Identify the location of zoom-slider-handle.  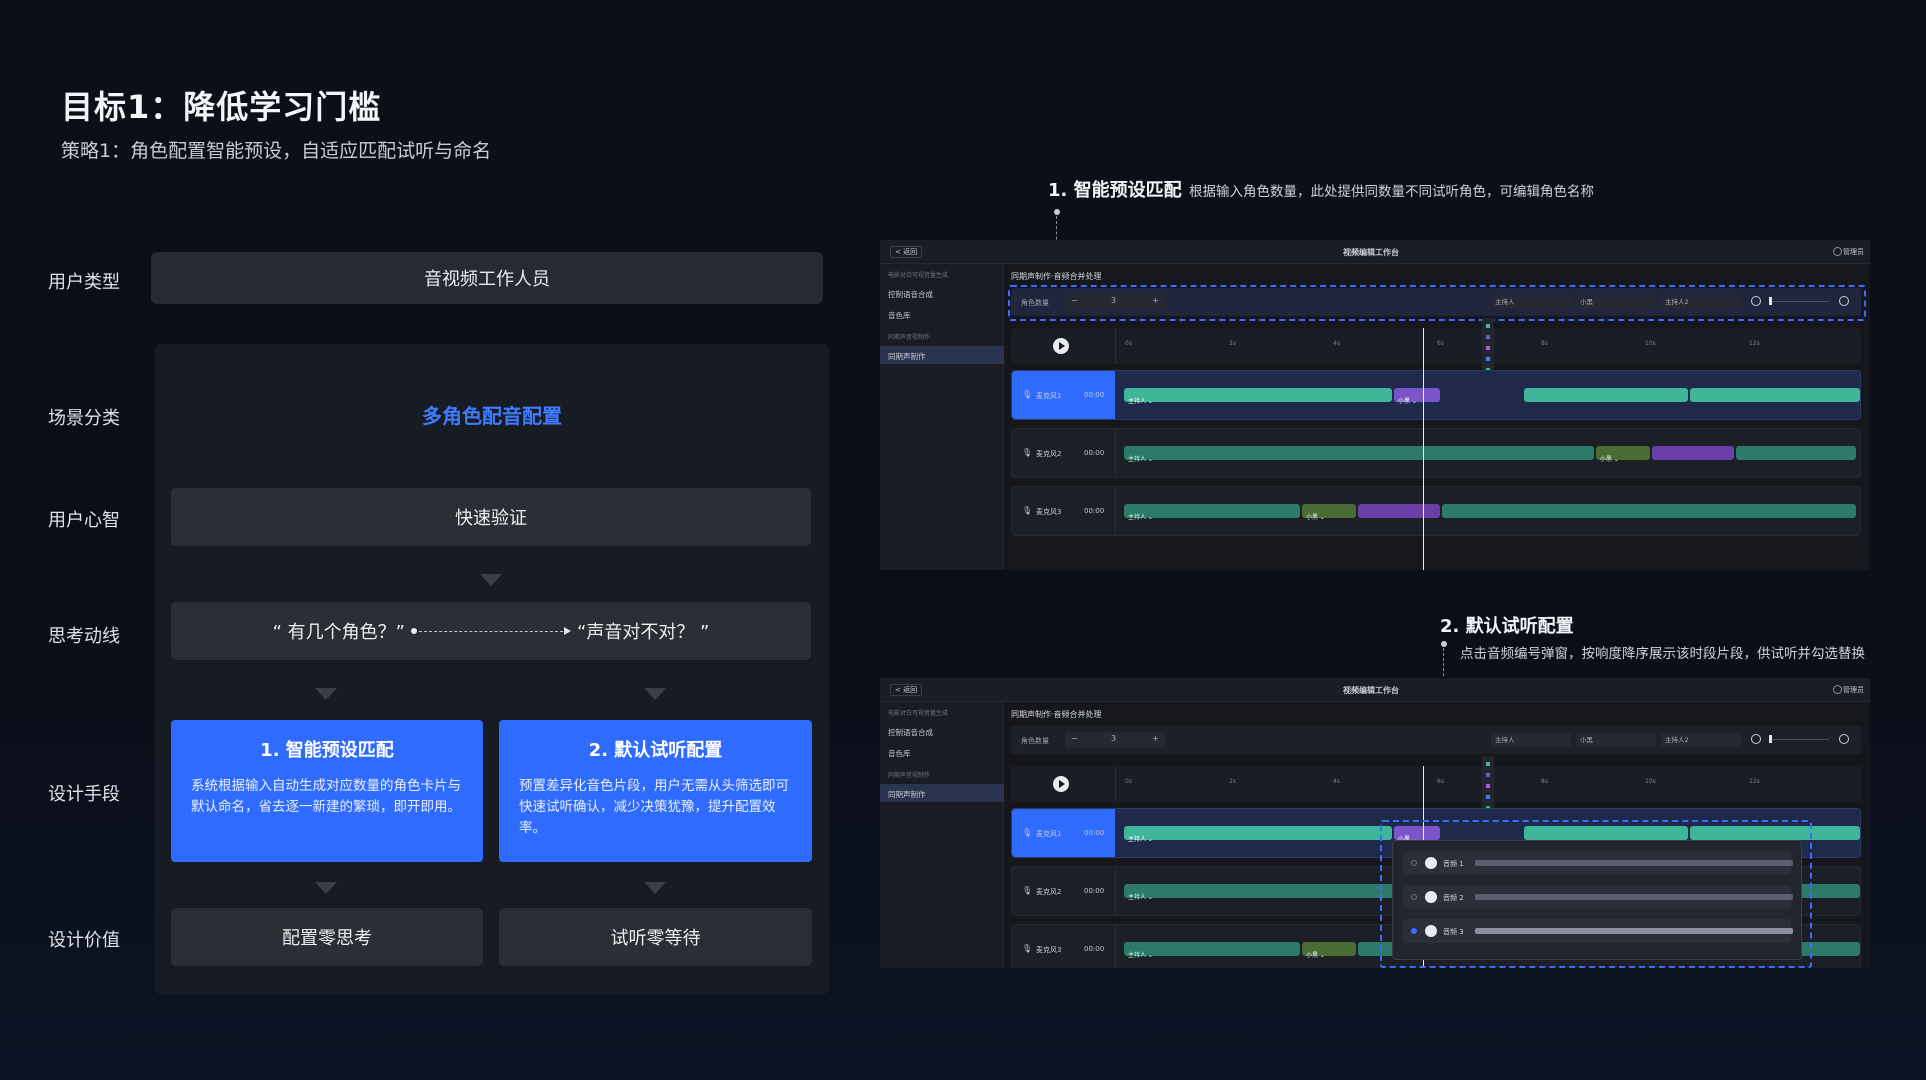
(1770, 739).